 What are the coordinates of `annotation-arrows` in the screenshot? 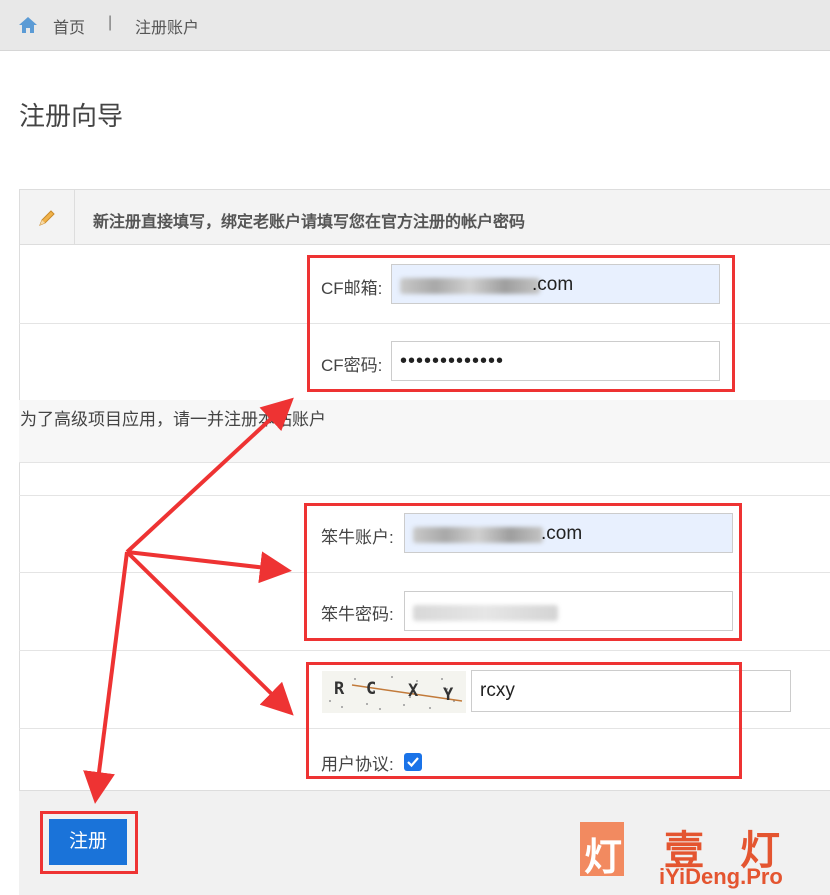 It's located at (188, 600).